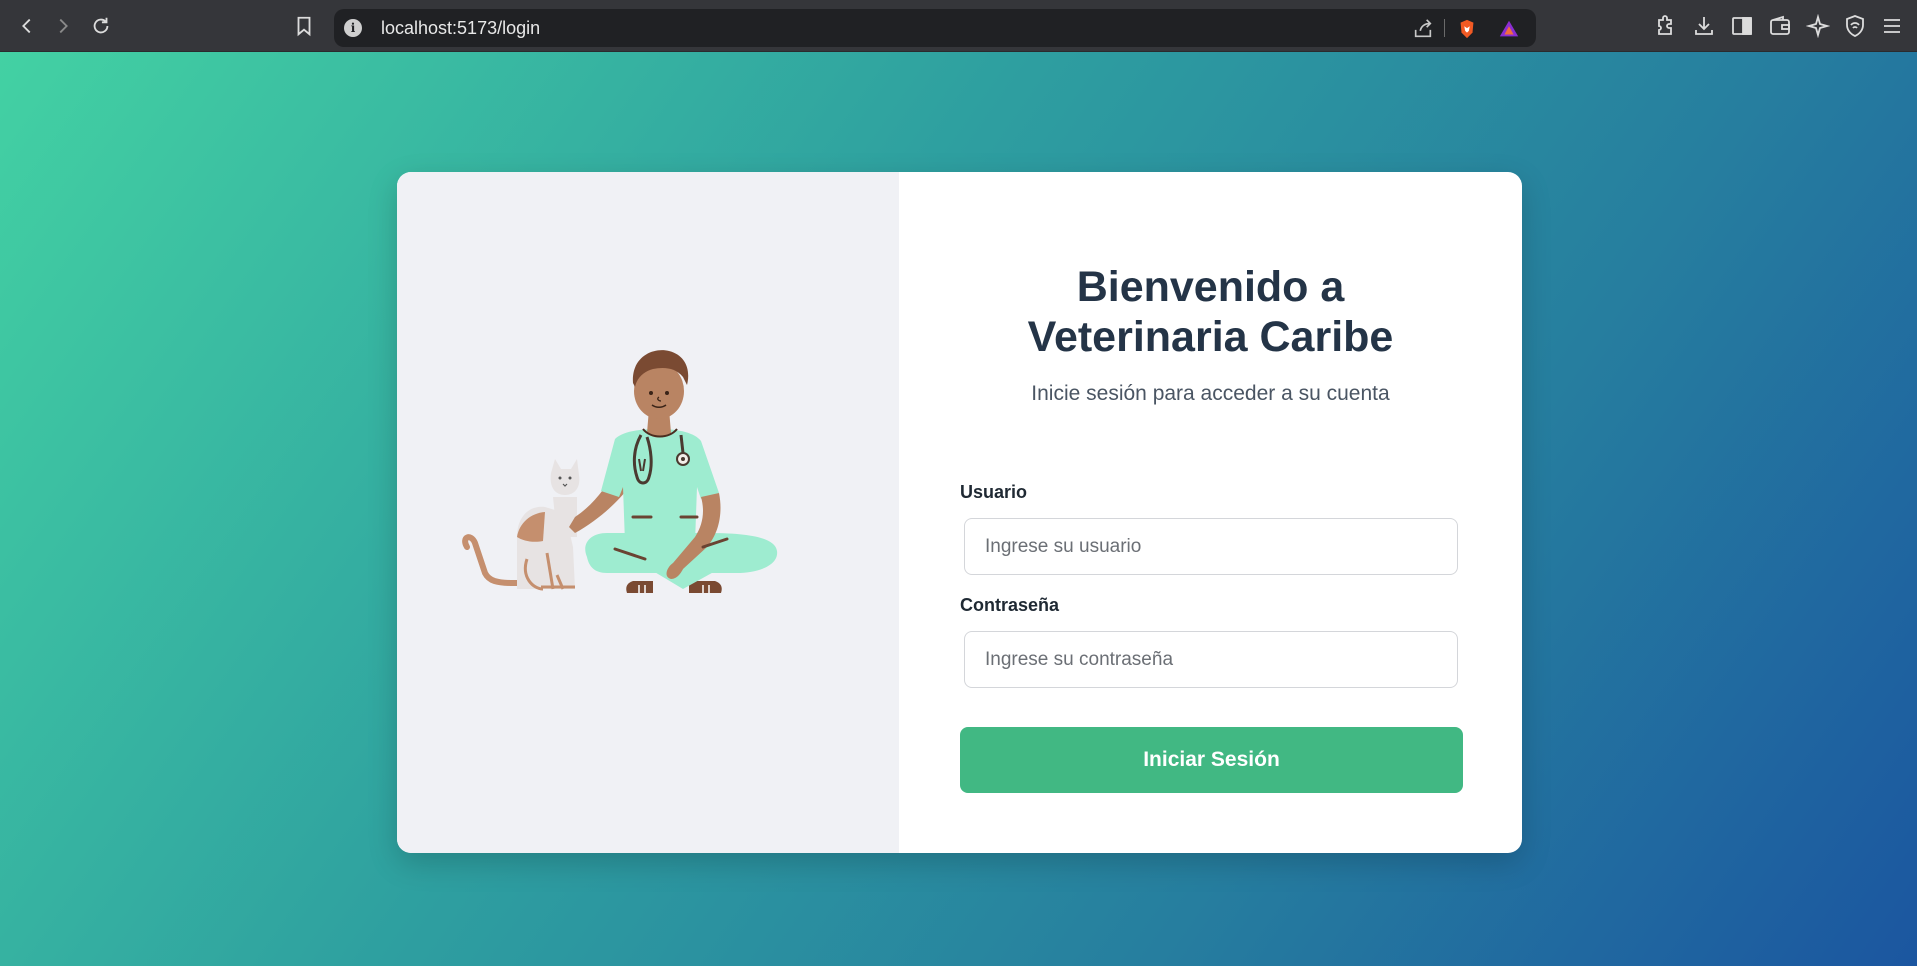 The image size is (1917, 966). What do you see at coordinates (101, 26) in the screenshot?
I see `reload-icon` at bounding box center [101, 26].